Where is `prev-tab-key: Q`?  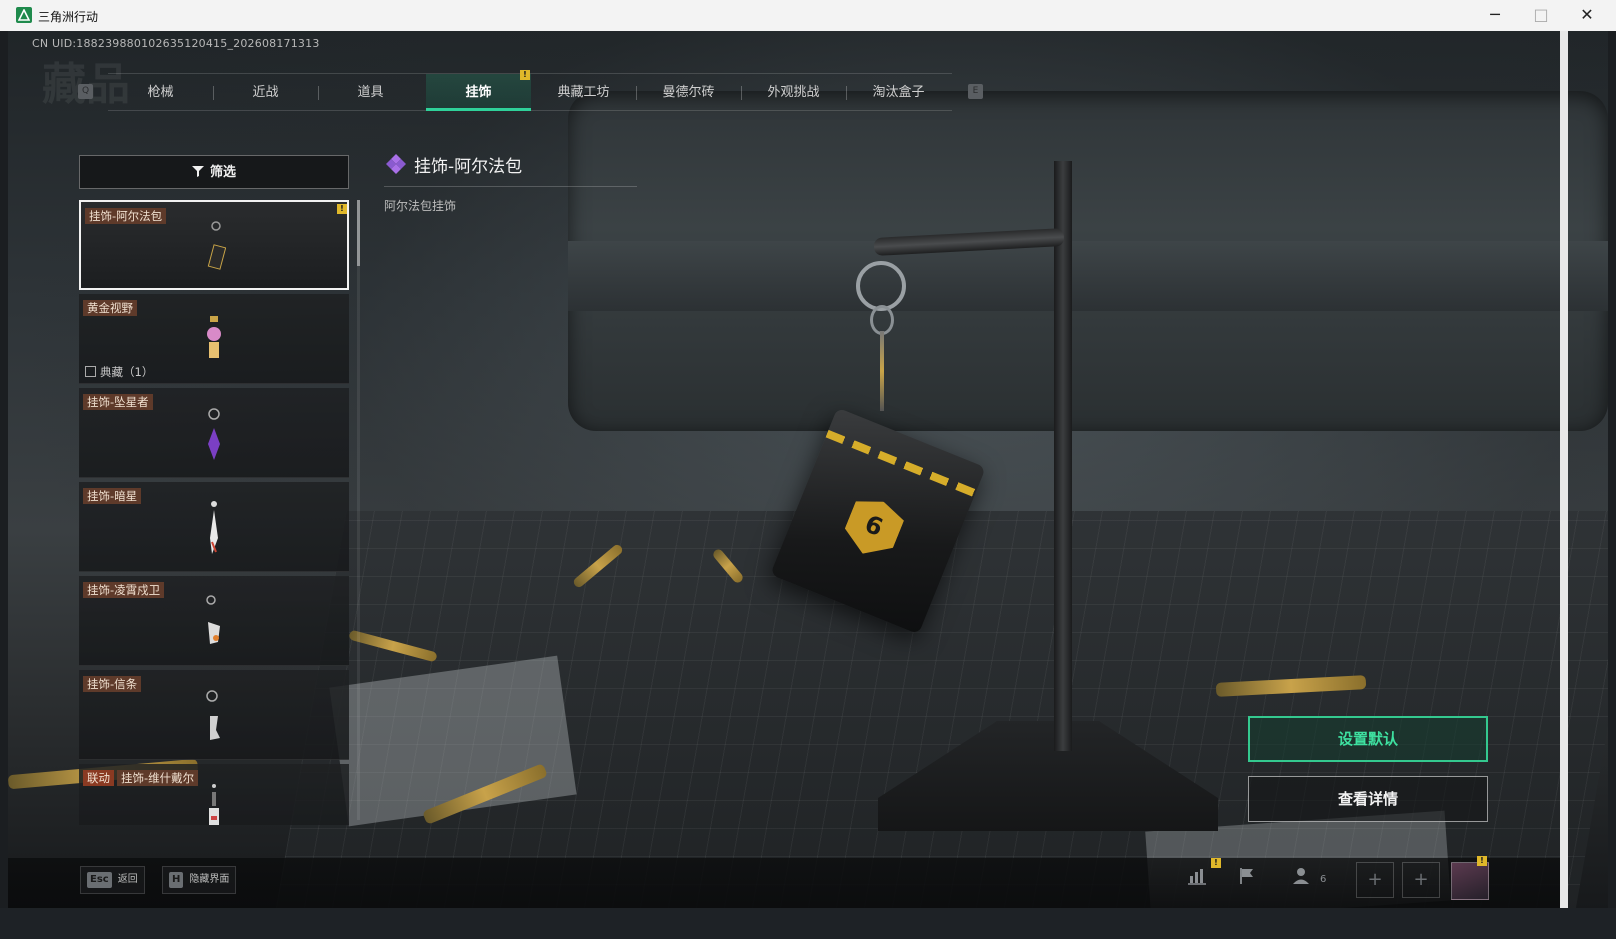
prev-tab-key: Q is located at coordinates (85, 91).